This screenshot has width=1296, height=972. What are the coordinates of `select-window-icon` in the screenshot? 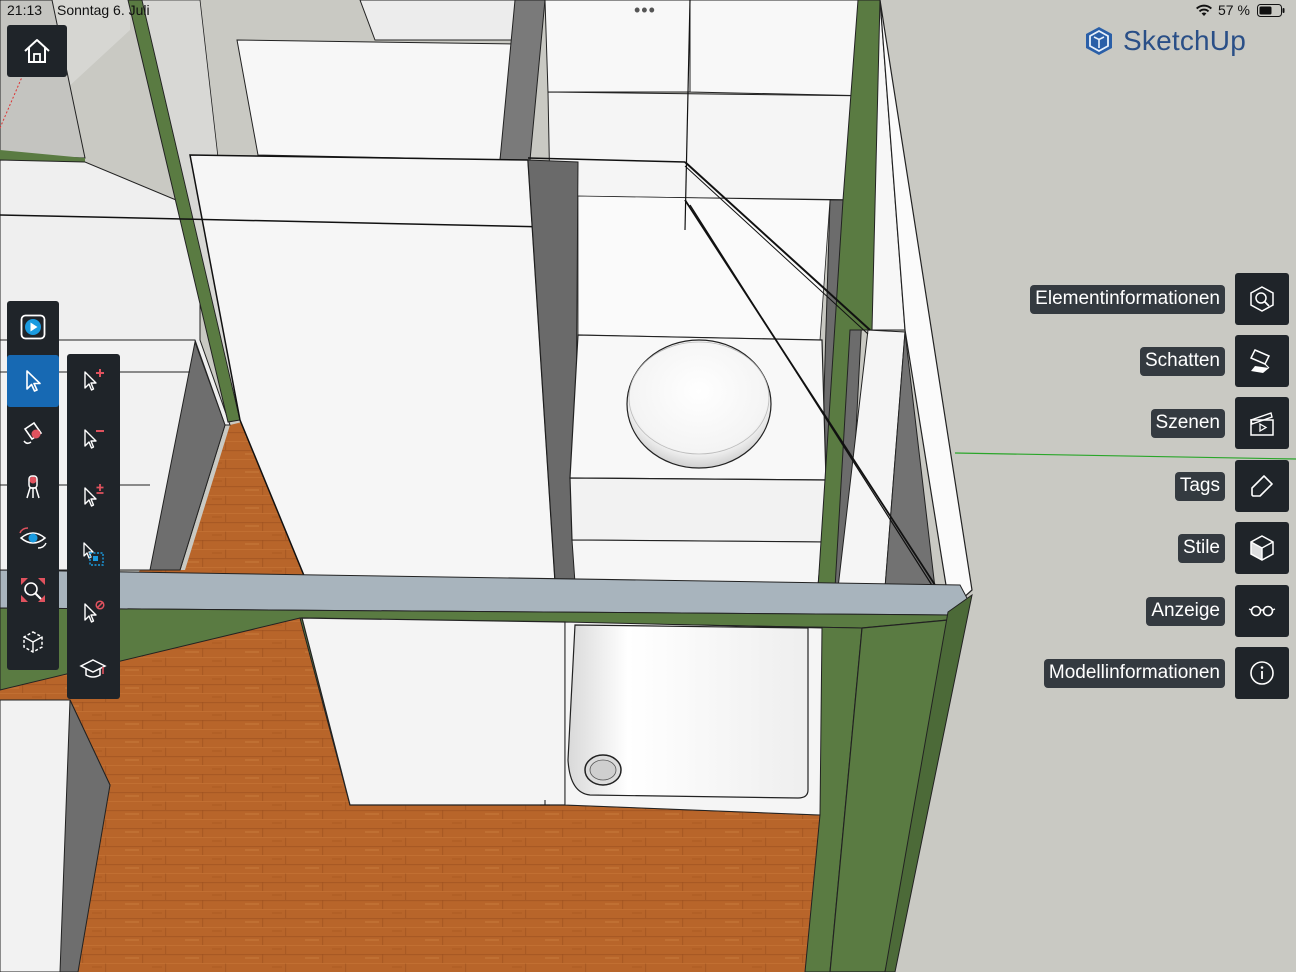 It's located at (93, 554).